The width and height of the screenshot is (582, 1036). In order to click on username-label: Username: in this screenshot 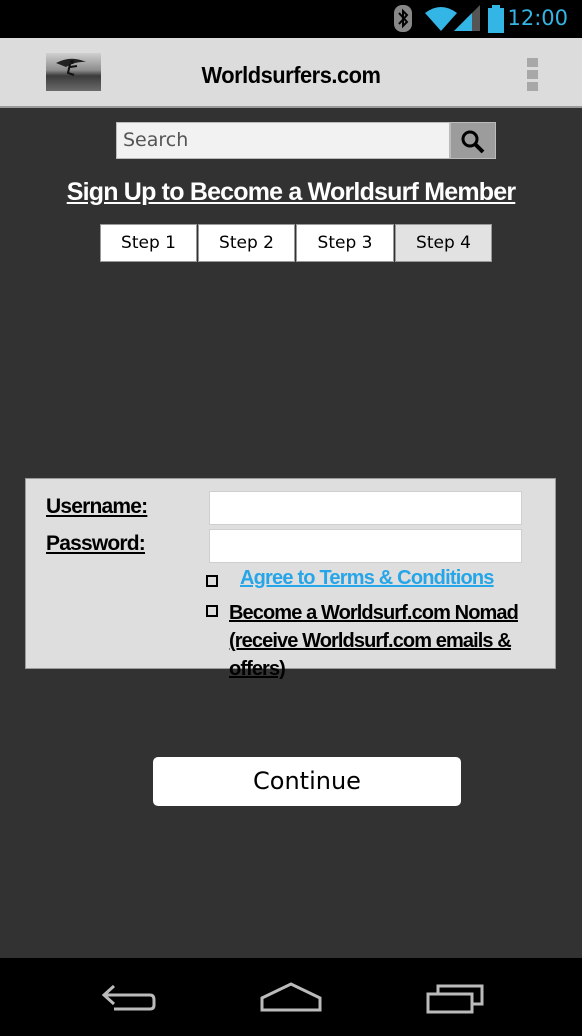, I will do `click(97, 506)`.